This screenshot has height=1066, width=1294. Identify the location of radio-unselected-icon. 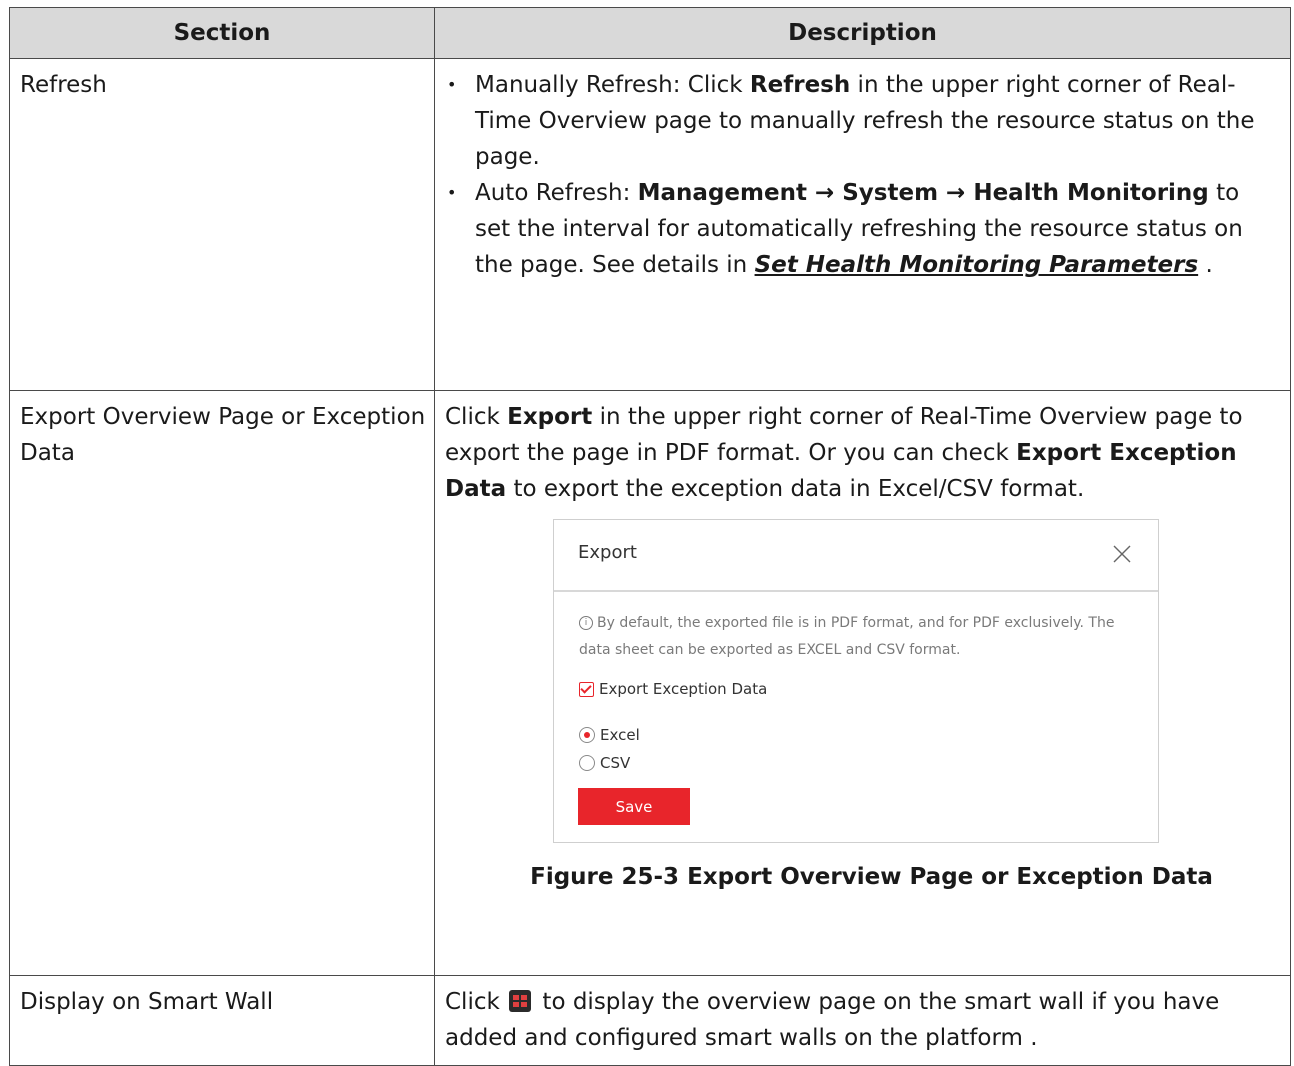
(587, 763).